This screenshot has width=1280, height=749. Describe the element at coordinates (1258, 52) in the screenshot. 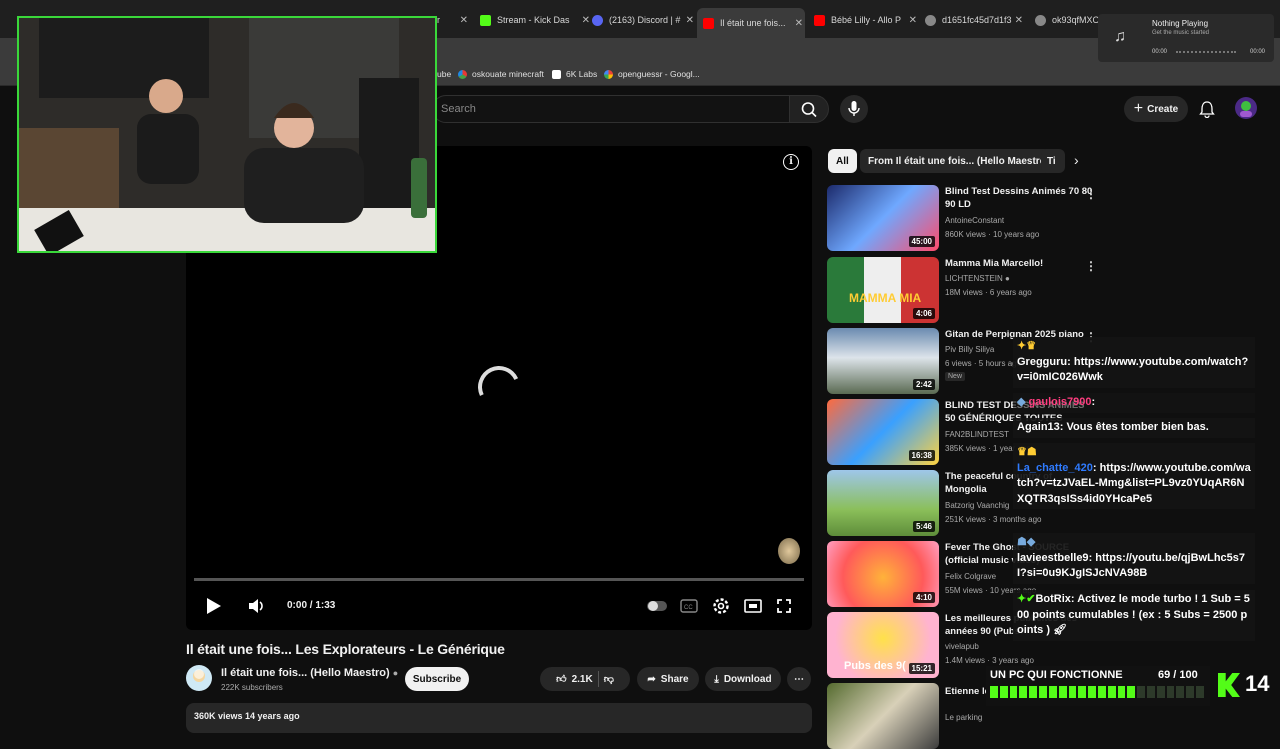

I see `media-time-end: 00:00` at that location.